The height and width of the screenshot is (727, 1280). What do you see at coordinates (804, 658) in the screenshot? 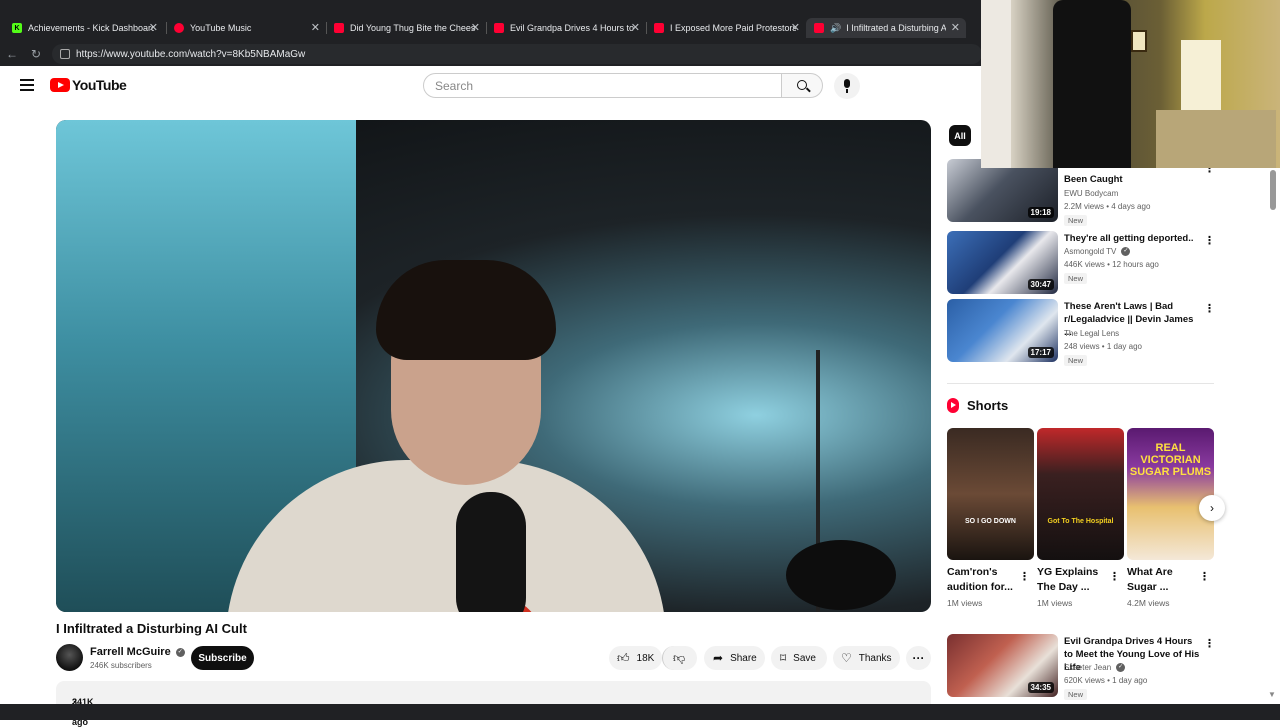
I see `save-label: Save` at bounding box center [804, 658].